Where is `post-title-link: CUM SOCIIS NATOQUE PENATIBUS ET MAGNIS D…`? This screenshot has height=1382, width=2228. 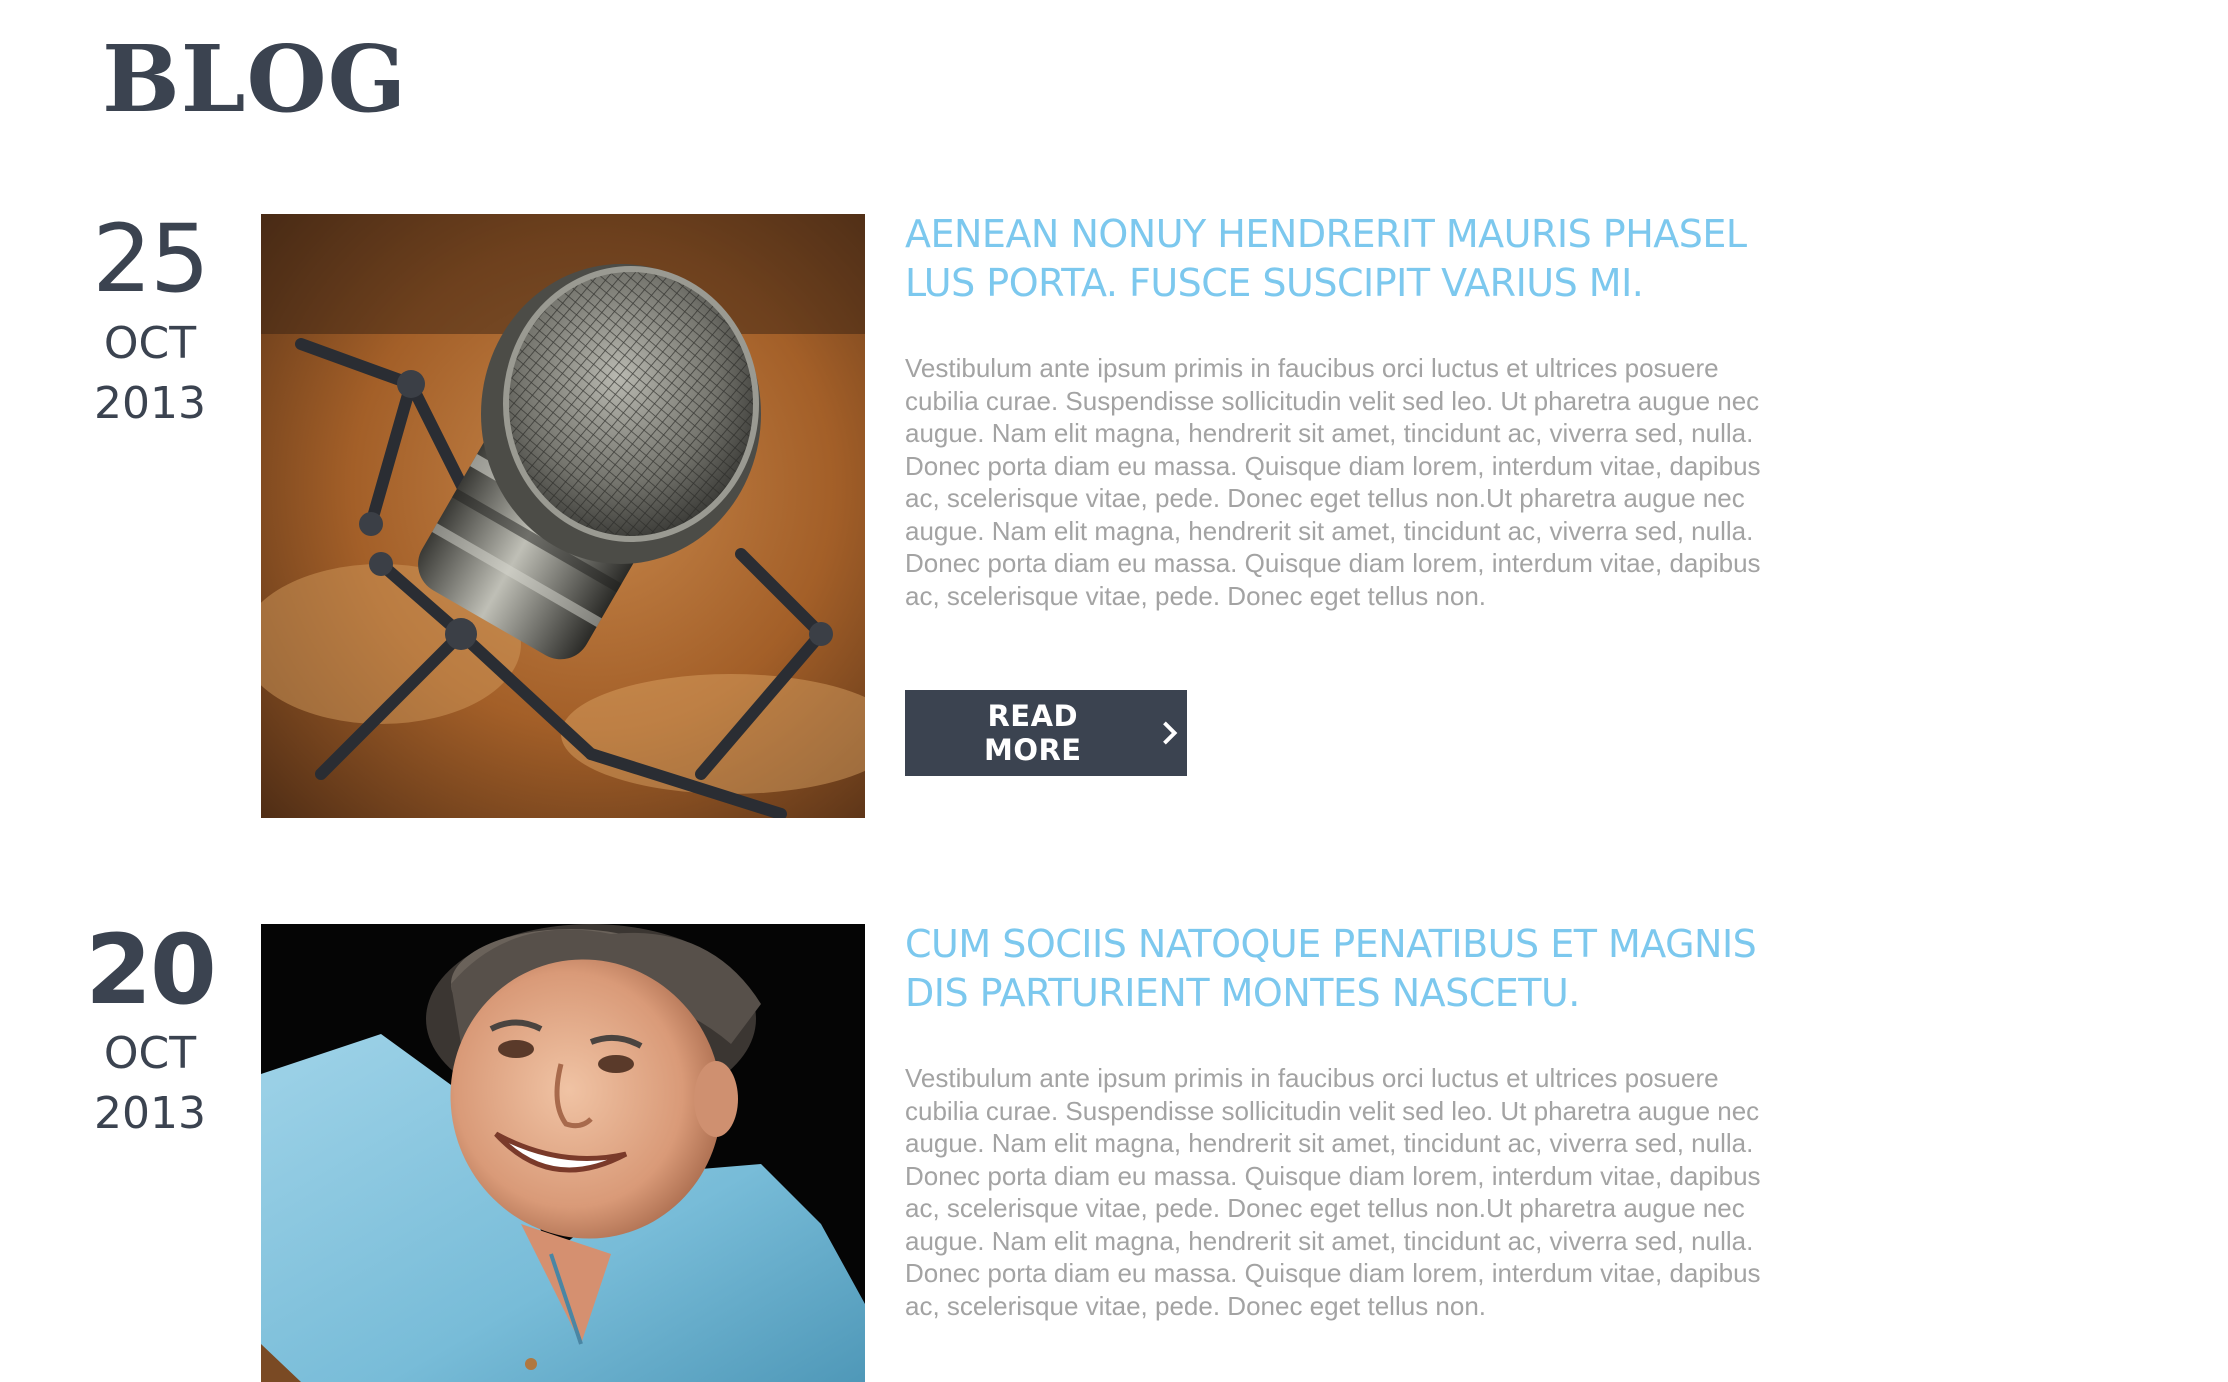
post-title-link: CUM SOCIIS NATOQUE PENATIBUS ET MAGNIS D… is located at coordinates (1380, 969).